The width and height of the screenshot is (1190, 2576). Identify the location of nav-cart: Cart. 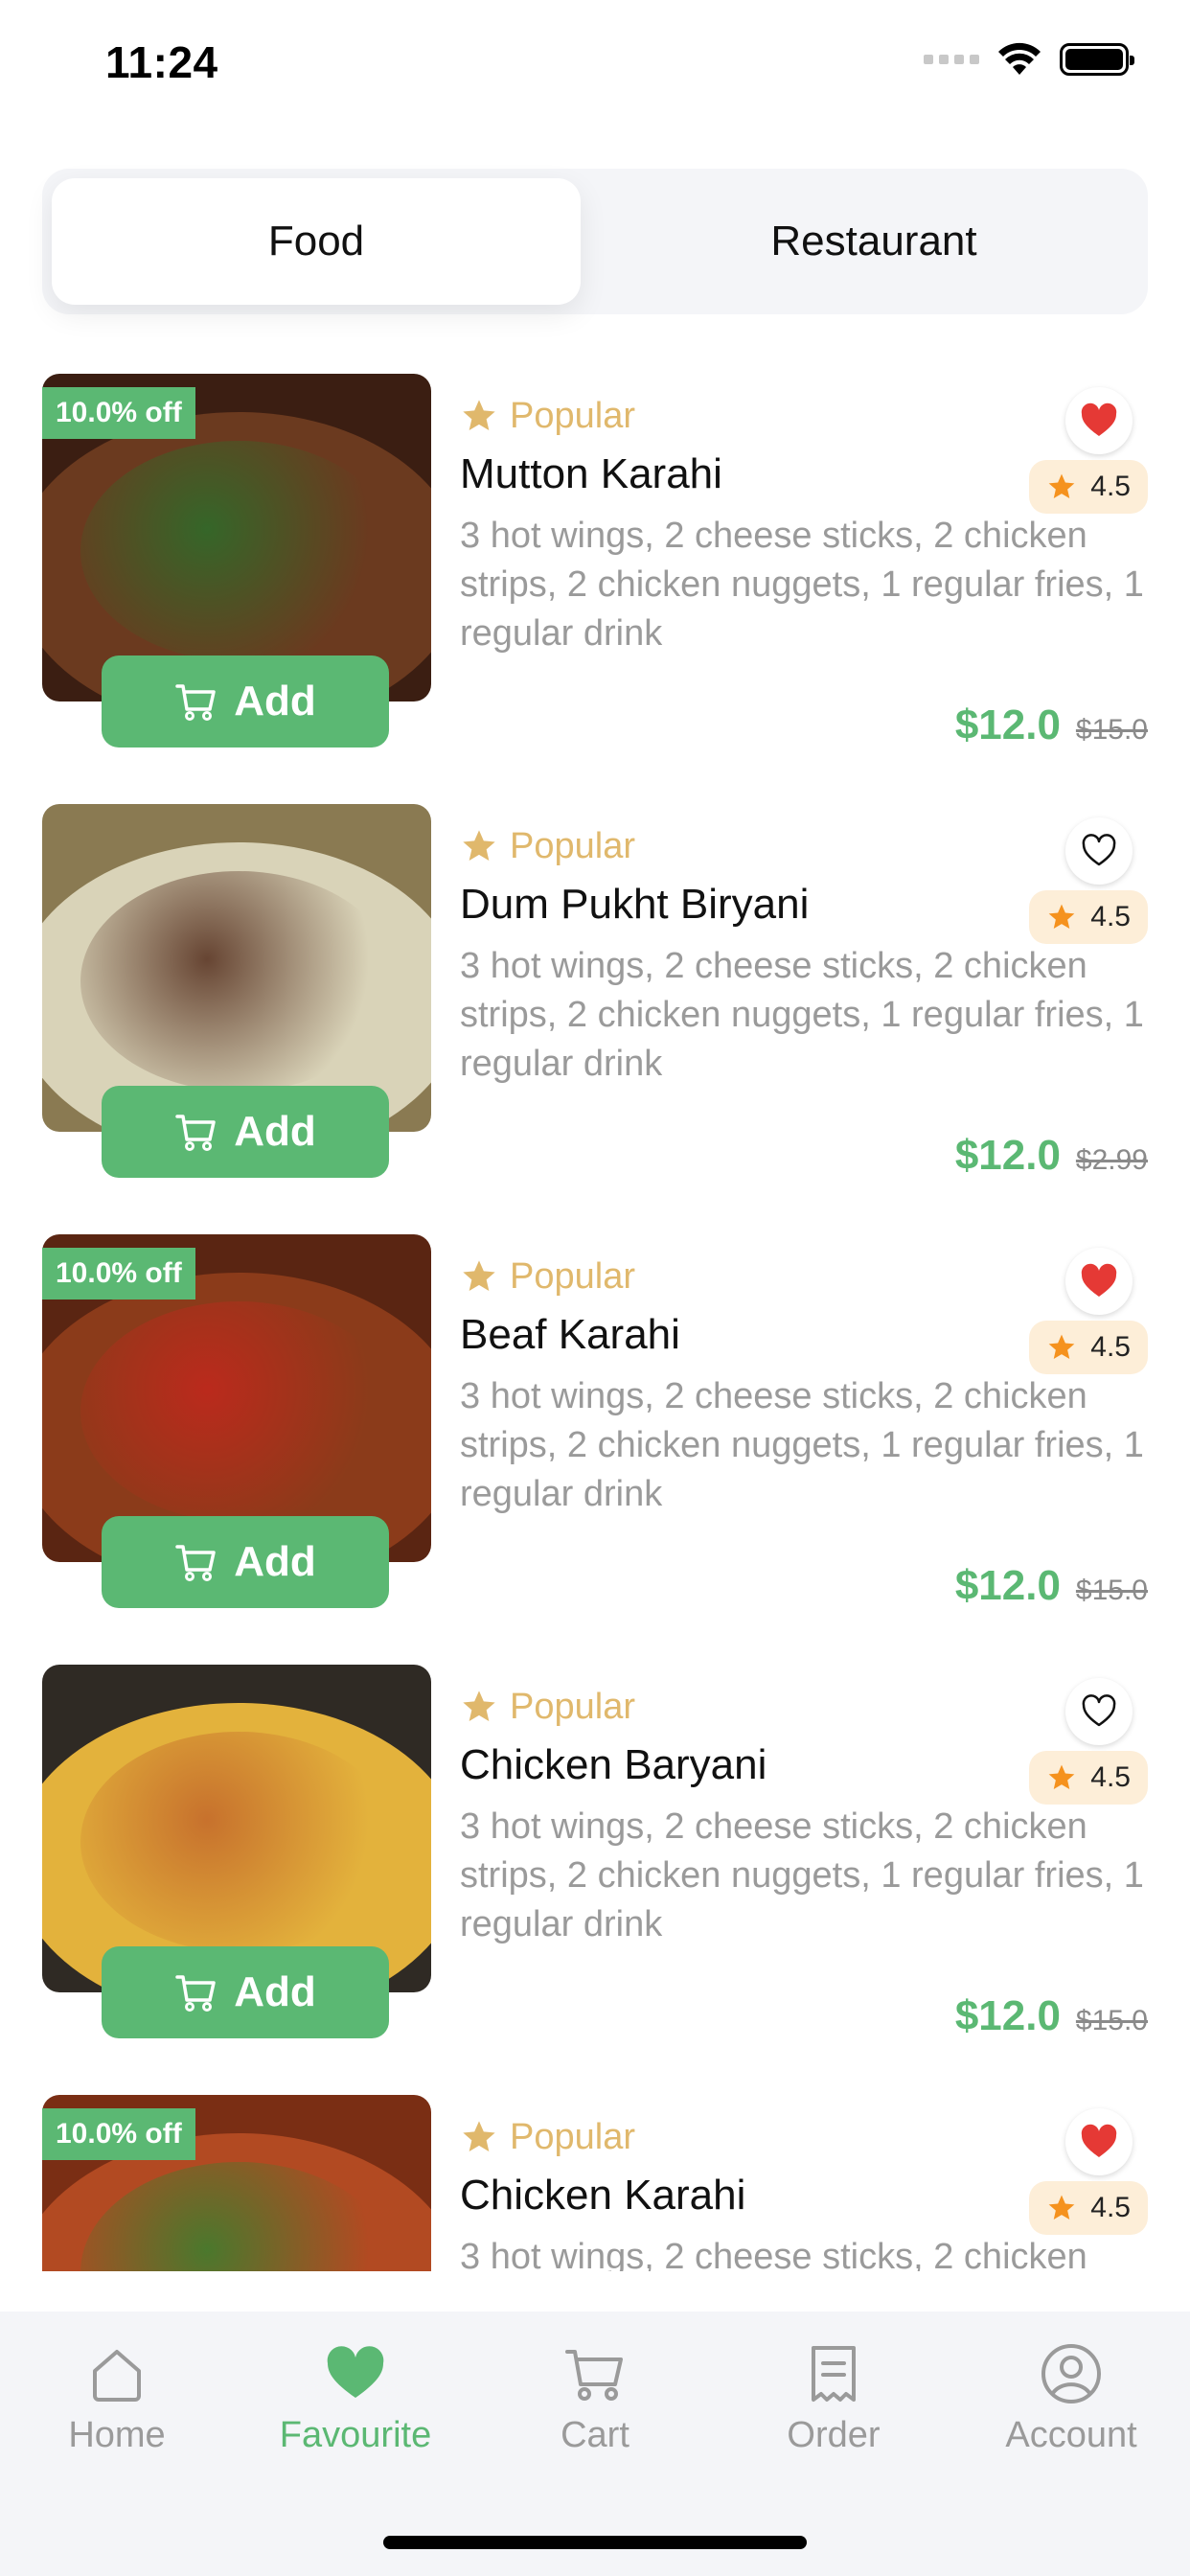
(595, 2399).